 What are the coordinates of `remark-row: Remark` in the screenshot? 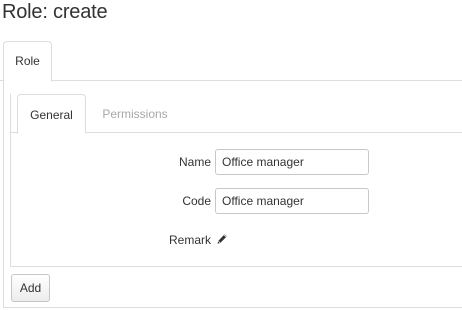 It's located at (236, 240).